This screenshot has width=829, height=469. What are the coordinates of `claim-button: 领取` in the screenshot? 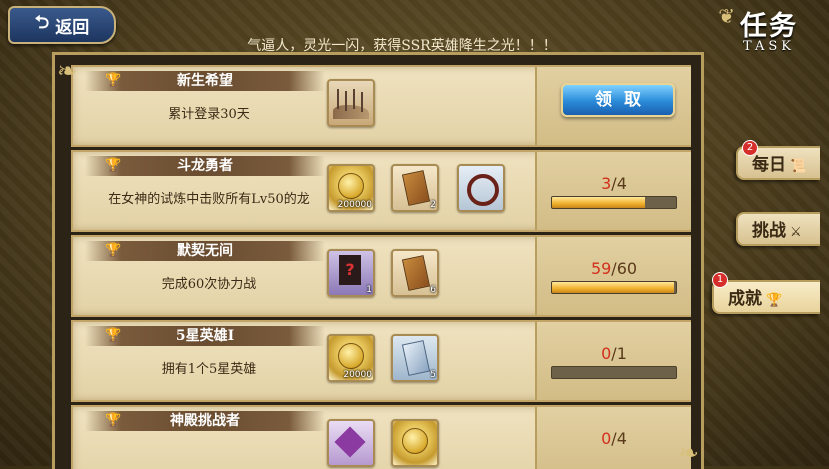 It's located at (618, 100).